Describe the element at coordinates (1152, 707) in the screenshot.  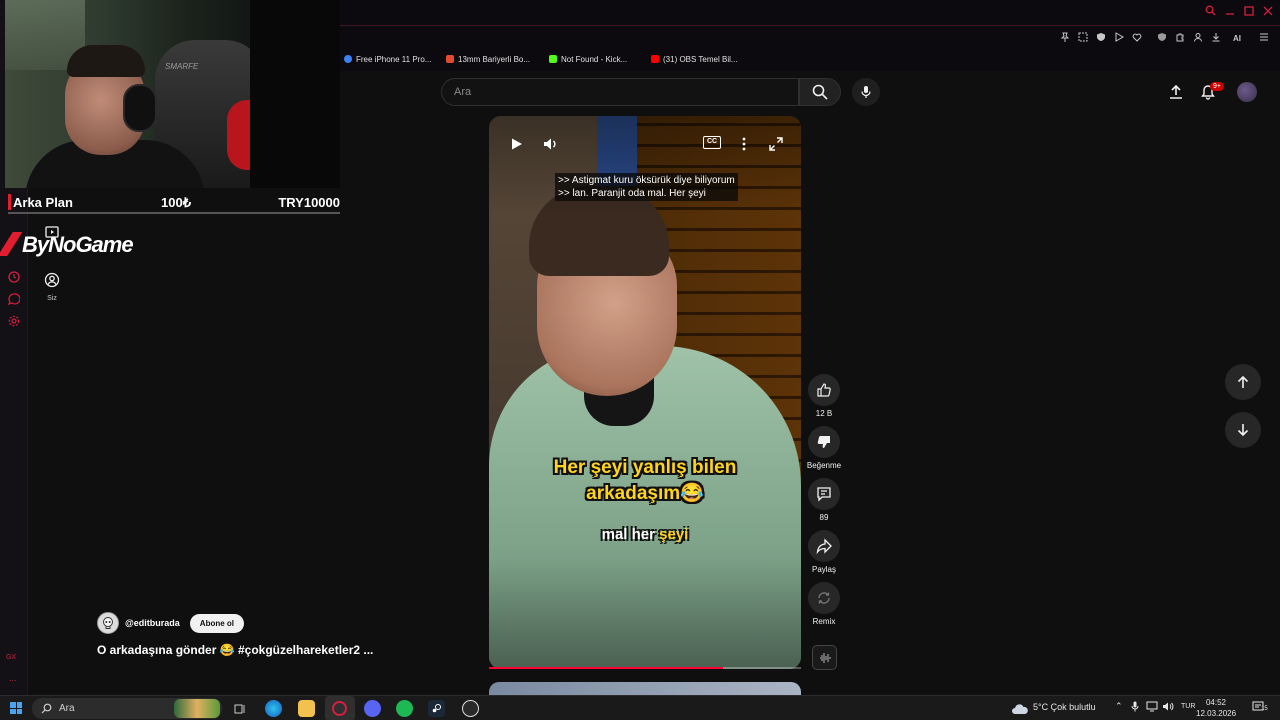
I see `network-icon` at that location.